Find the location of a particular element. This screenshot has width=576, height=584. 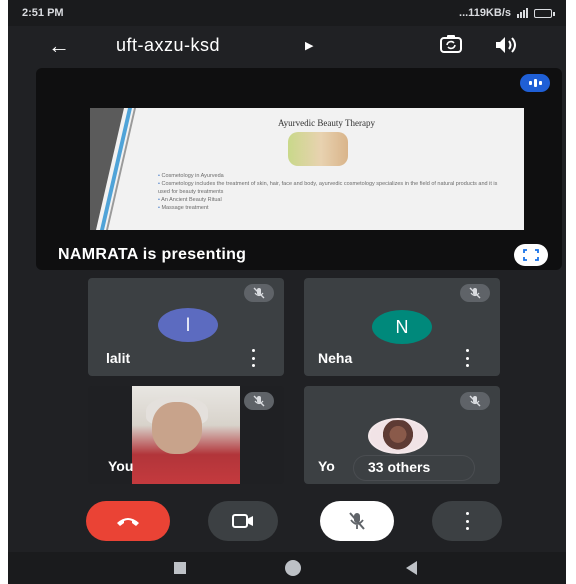

video-camera-icon is located at coordinates (242, 521).